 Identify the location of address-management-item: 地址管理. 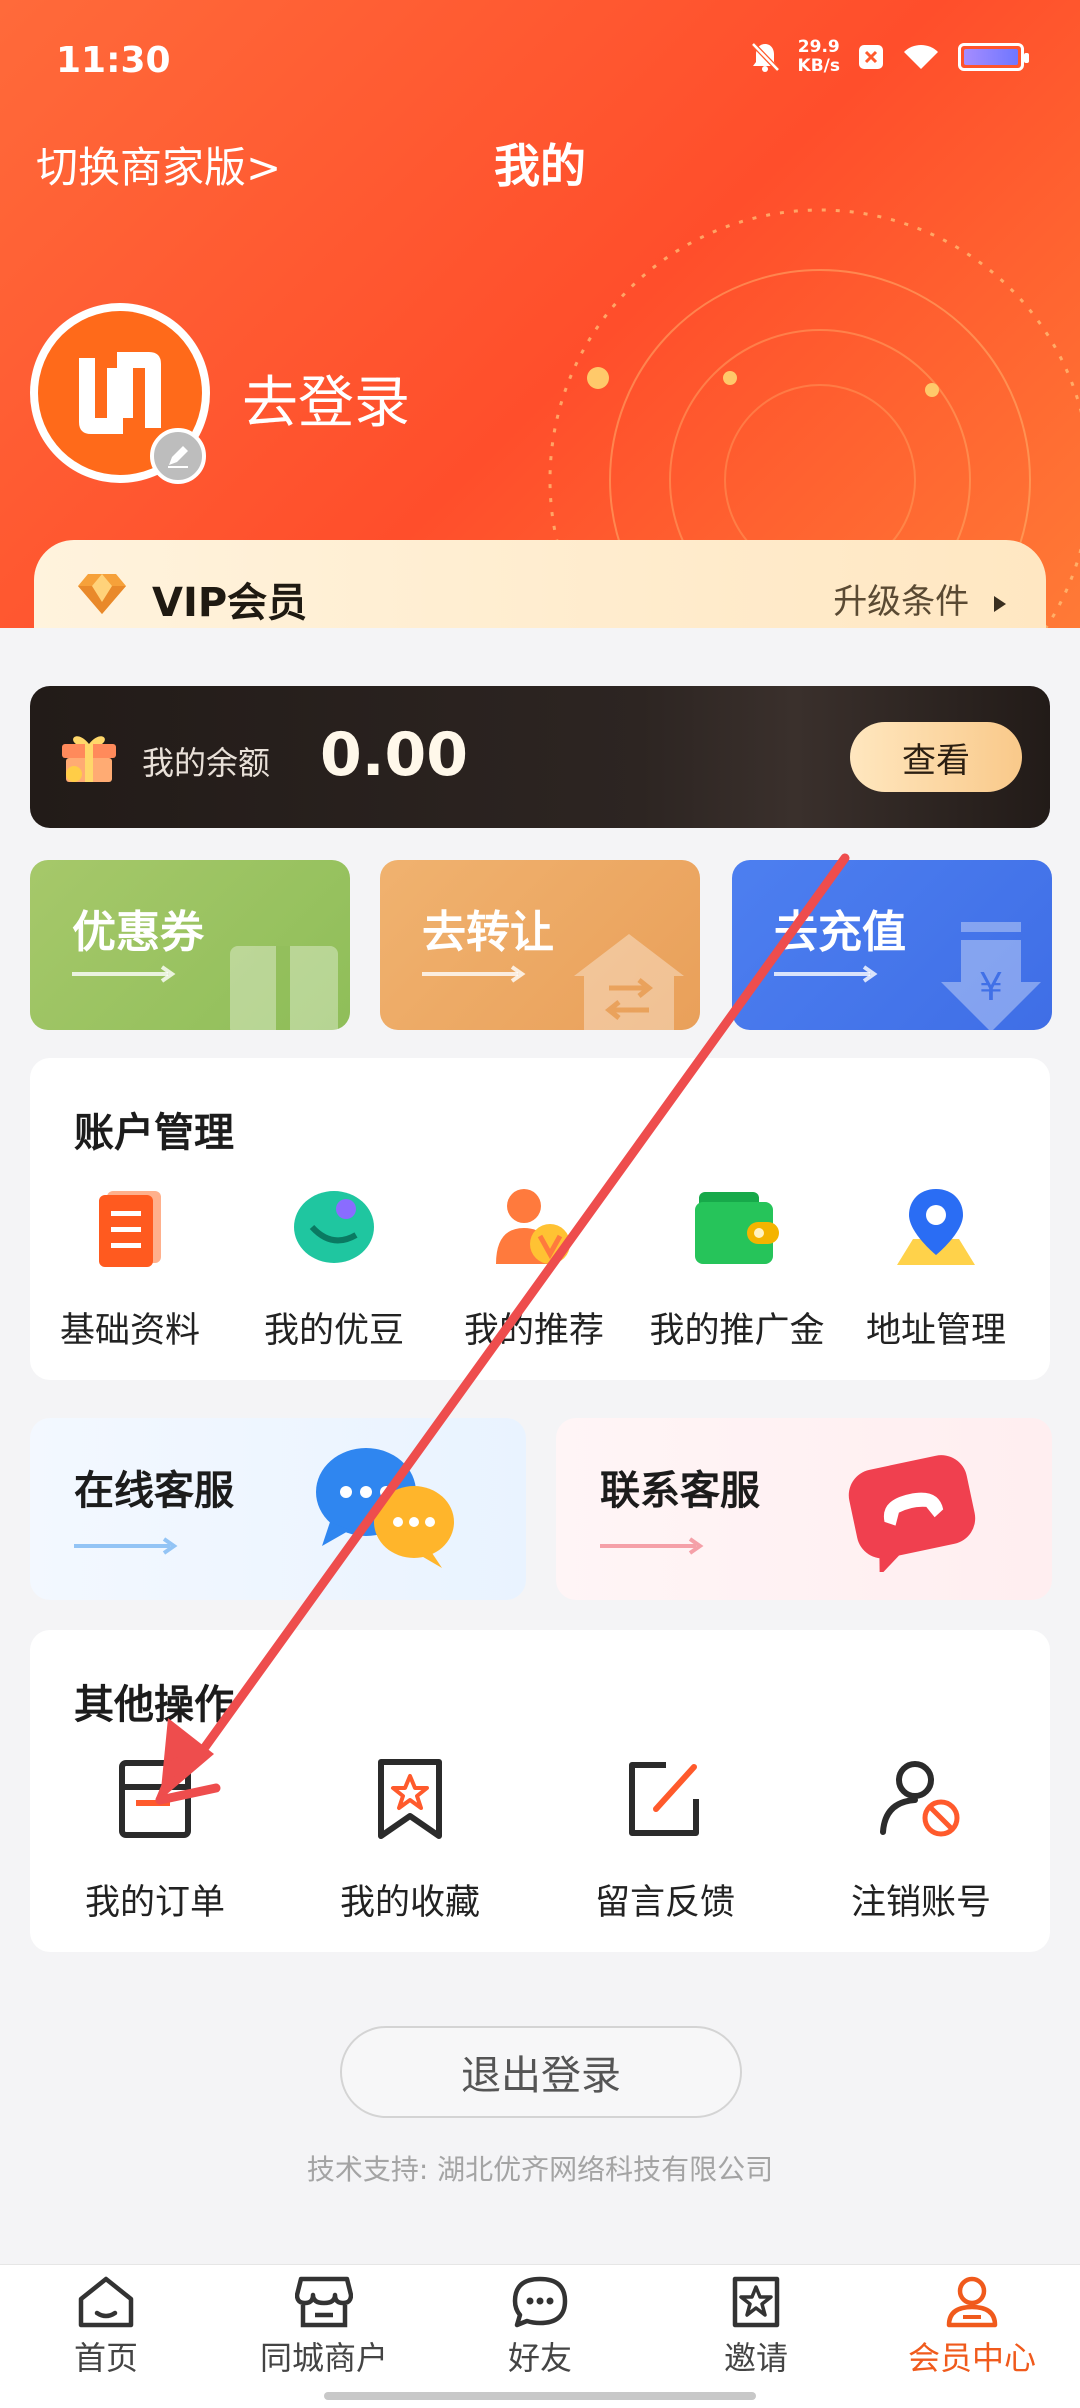
(936, 1267).